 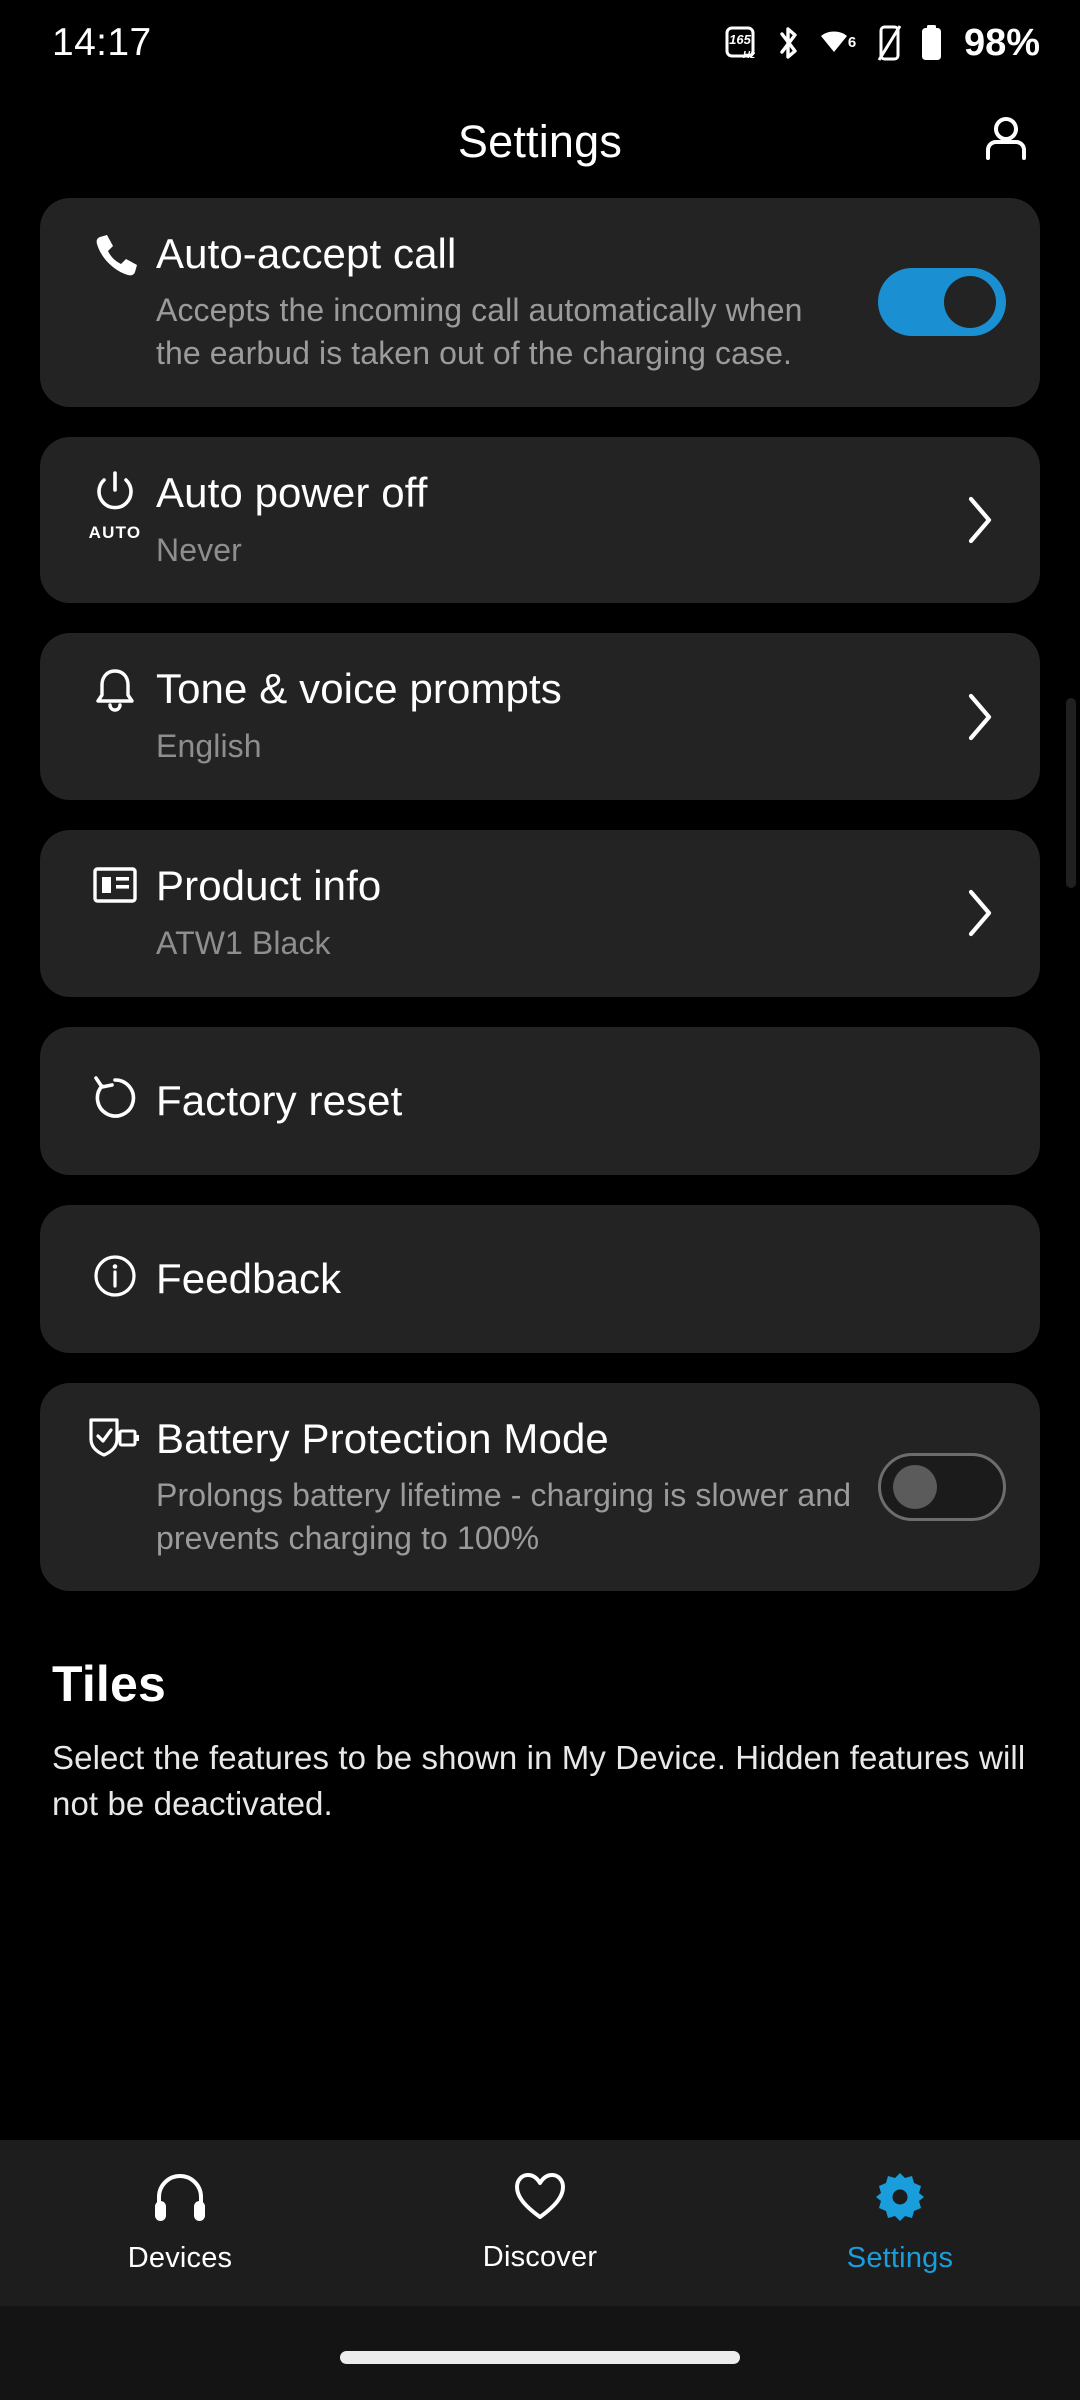 I want to click on power-auto-icon-container: AUTO, so click(x=115, y=506).